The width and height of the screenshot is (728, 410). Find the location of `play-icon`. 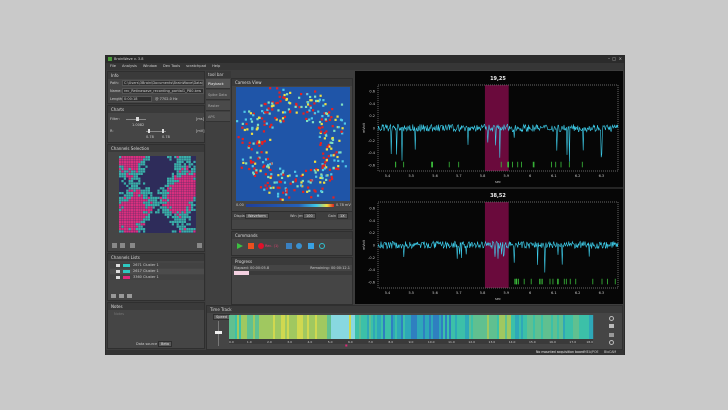

play-icon is located at coordinates (240, 246).